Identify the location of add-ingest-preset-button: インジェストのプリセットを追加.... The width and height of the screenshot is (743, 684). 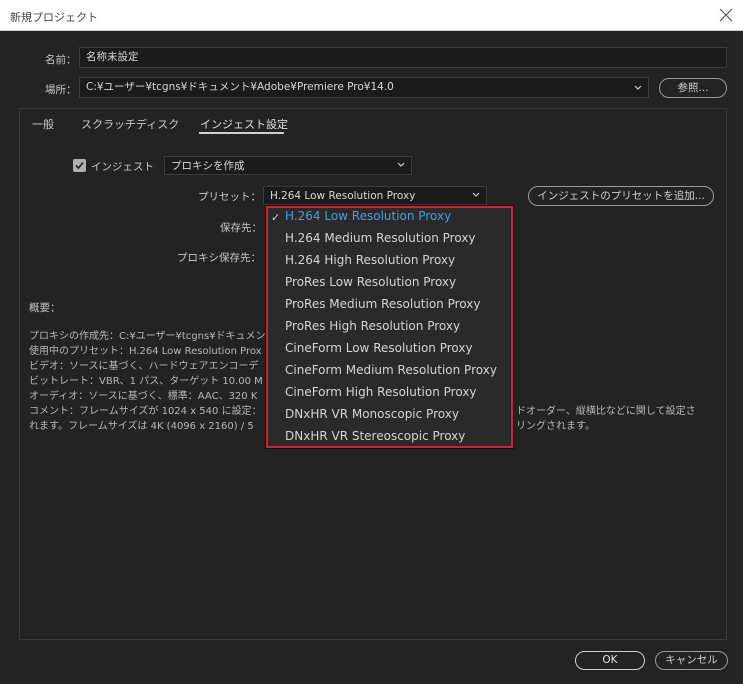
(621, 196).